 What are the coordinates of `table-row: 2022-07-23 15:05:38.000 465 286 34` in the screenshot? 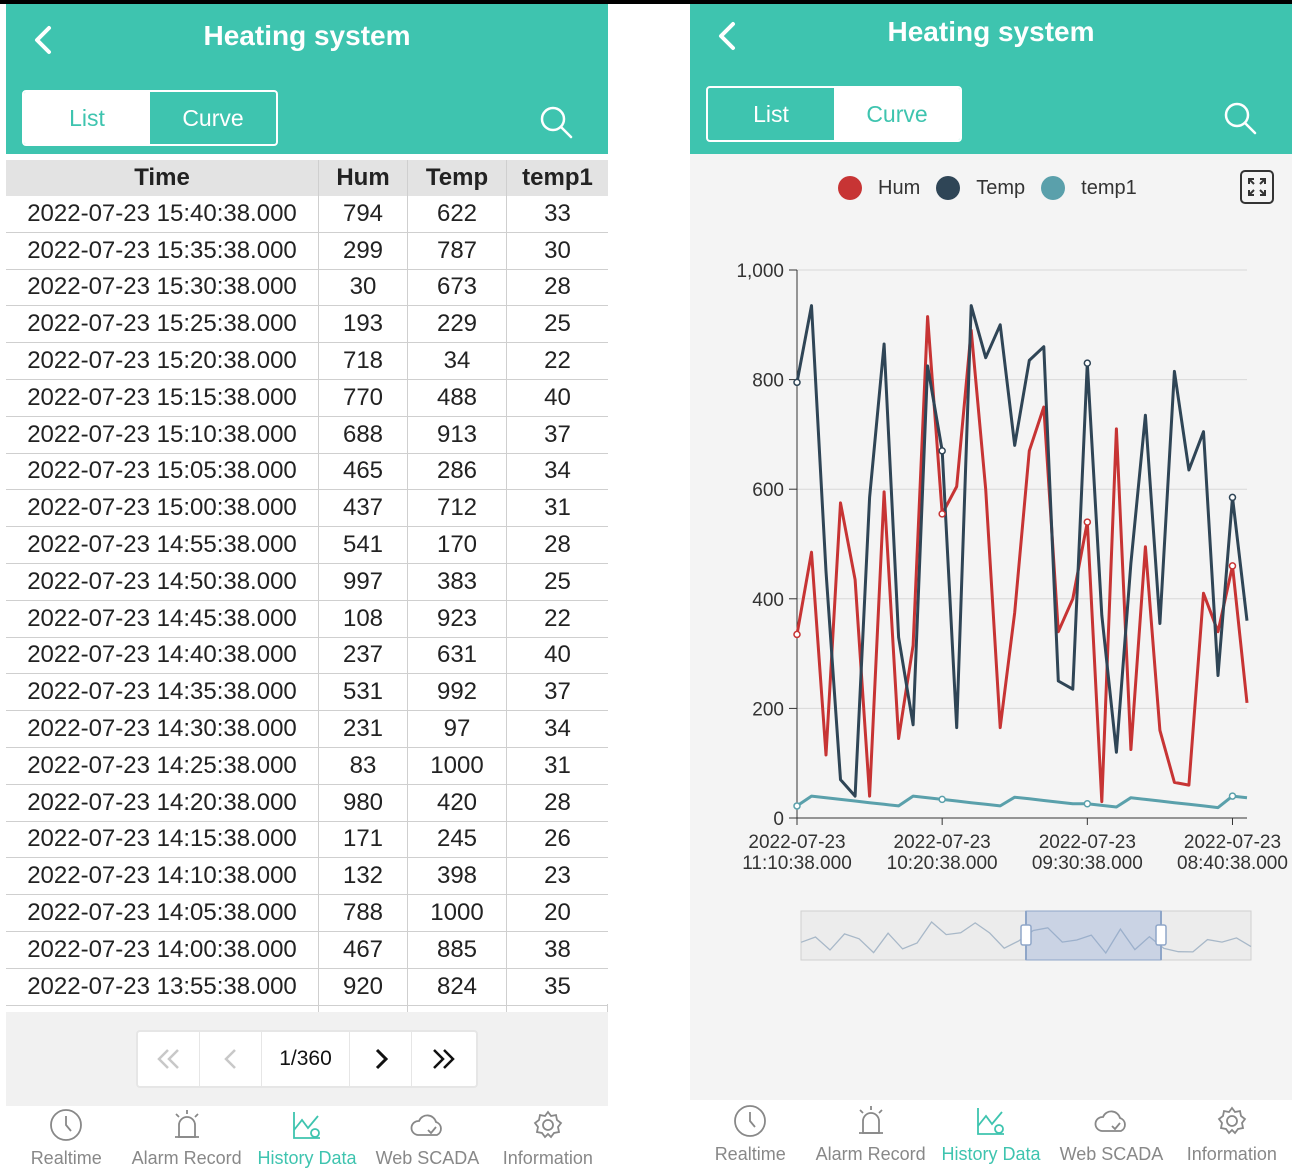 It's located at (307, 472).